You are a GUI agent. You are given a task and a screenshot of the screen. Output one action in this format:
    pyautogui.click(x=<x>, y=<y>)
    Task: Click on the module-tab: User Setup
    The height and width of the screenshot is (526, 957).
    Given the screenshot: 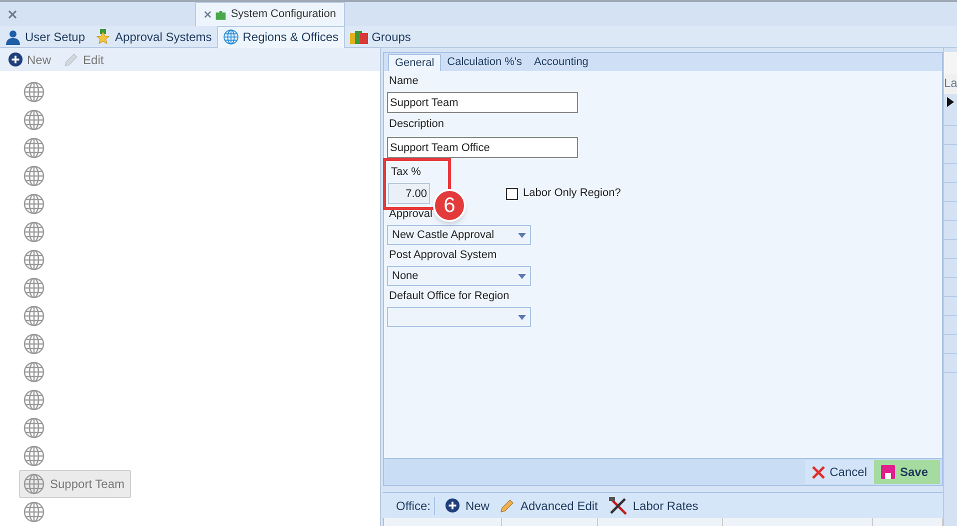 What is the action you would take?
    pyautogui.click(x=45, y=37)
    